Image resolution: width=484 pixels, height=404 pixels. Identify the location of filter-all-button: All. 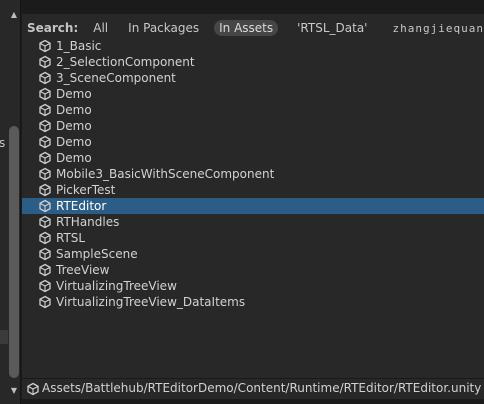
(100, 28).